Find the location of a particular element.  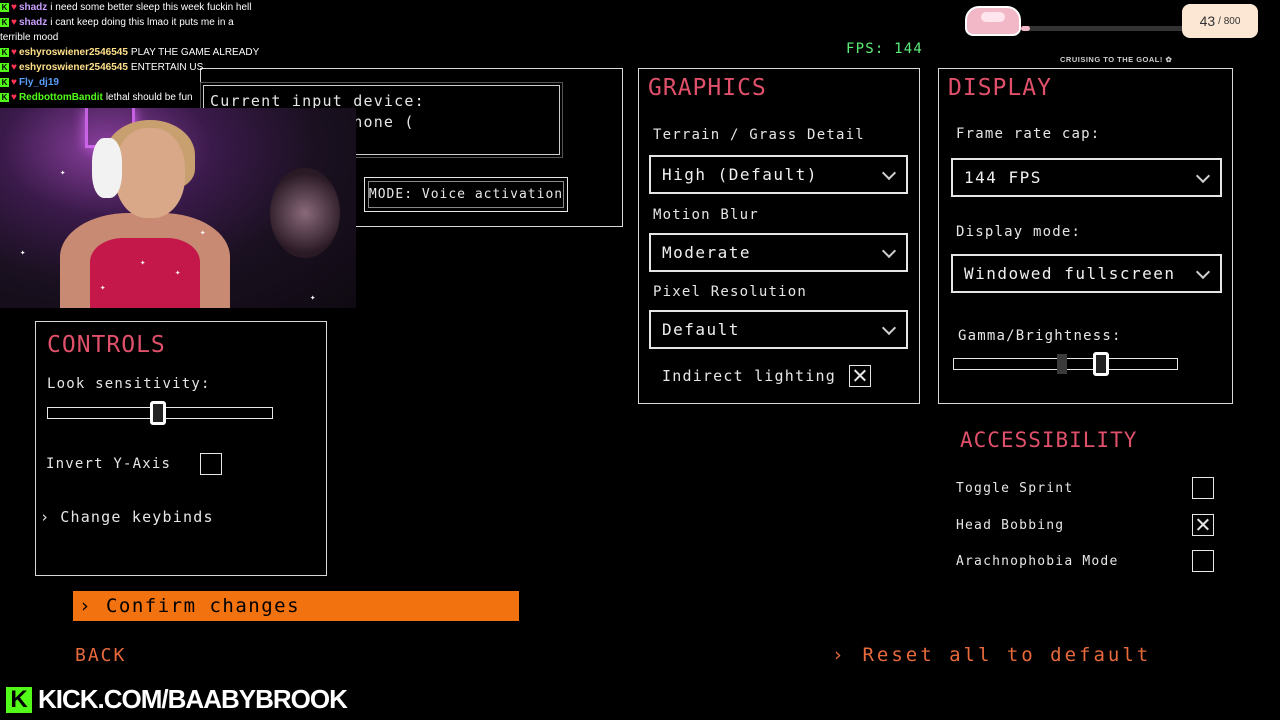

chat-message: K ♥ eshyroswiener2546545 ENTERTAIN US is located at coordinates (135, 67).